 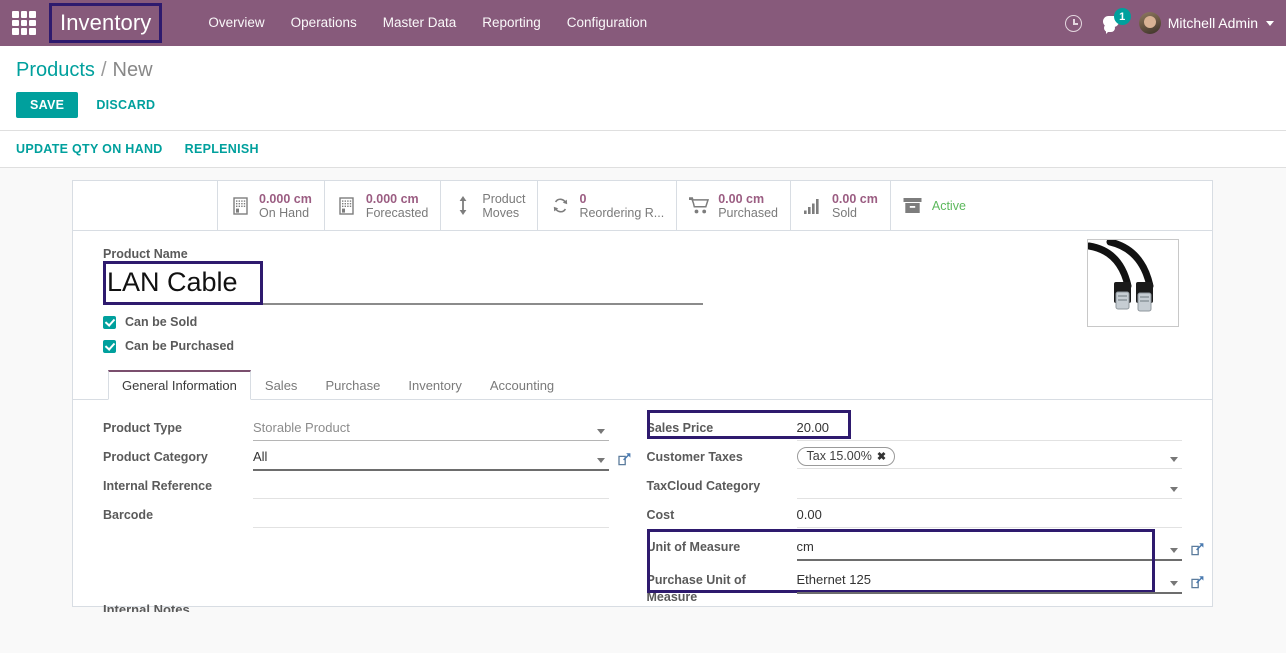 What do you see at coordinates (301, 427) in the screenshot?
I see `product-type-selected-value: Storable Product` at bounding box center [301, 427].